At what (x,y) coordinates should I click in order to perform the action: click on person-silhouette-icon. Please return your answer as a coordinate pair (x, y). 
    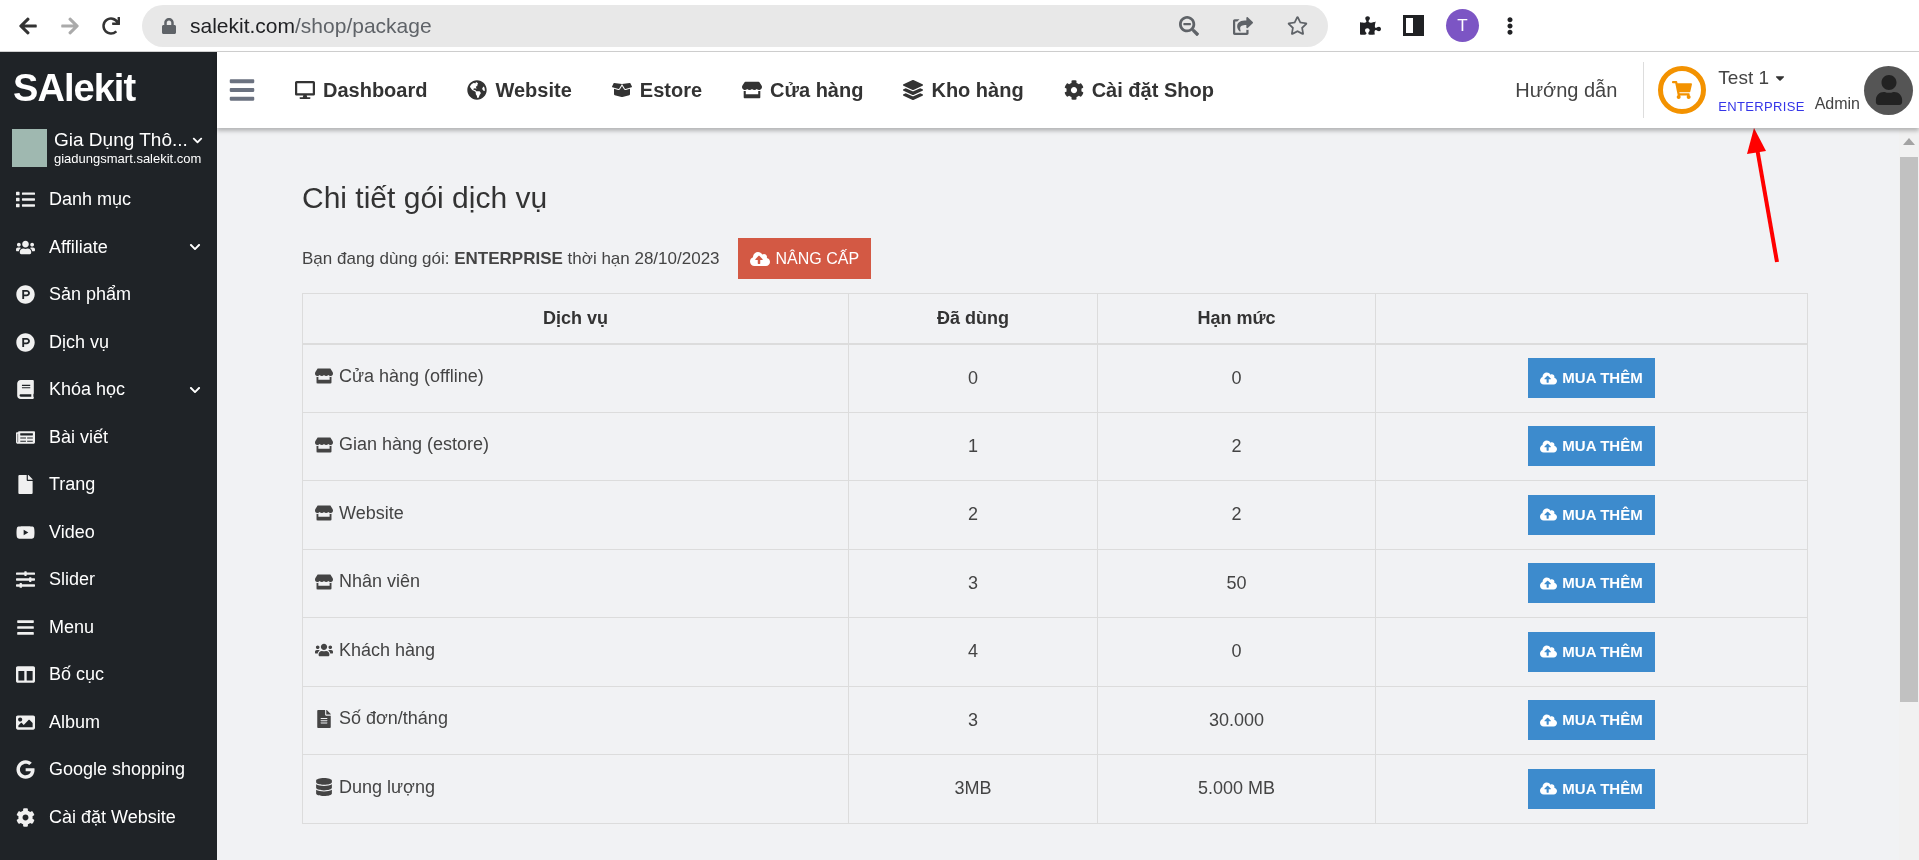
    Looking at the image, I should click on (1888, 90).